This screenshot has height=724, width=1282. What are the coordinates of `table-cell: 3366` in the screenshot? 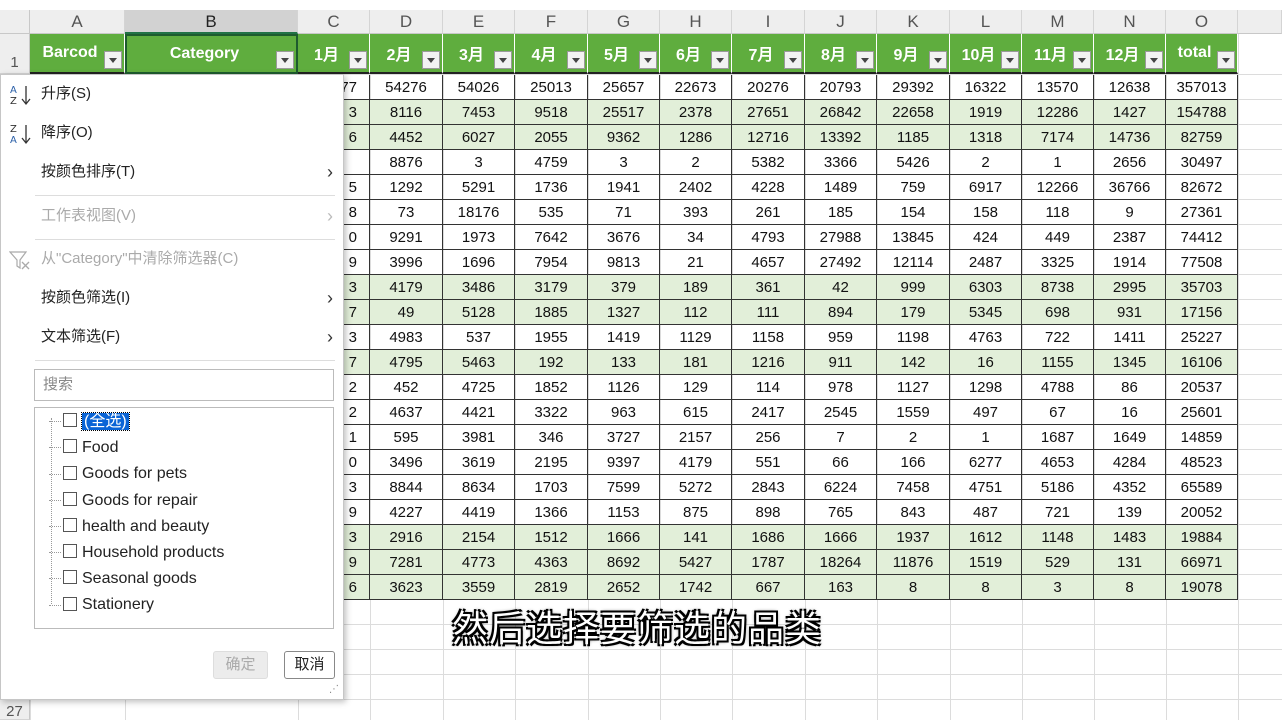 It's located at (841, 162).